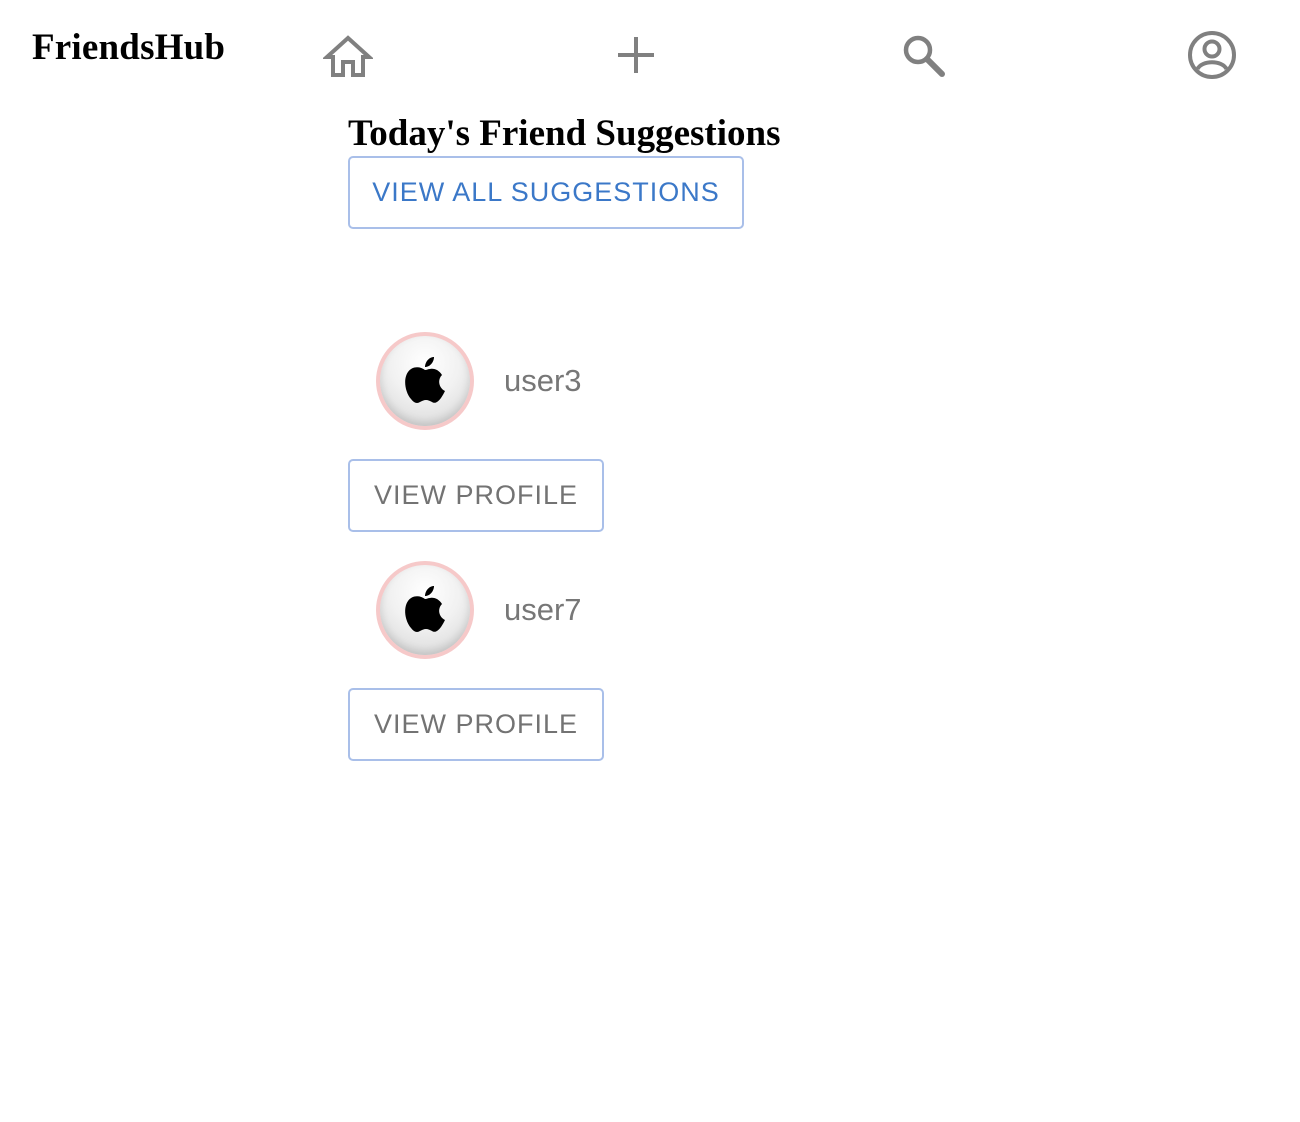 The image size is (1300, 1122). What do you see at coordinates (546, 192) in the screenshot?
I see `view-all-suggestions-button: VIEW ALL SUGGESTIONS` at bounding box center [546, 192].